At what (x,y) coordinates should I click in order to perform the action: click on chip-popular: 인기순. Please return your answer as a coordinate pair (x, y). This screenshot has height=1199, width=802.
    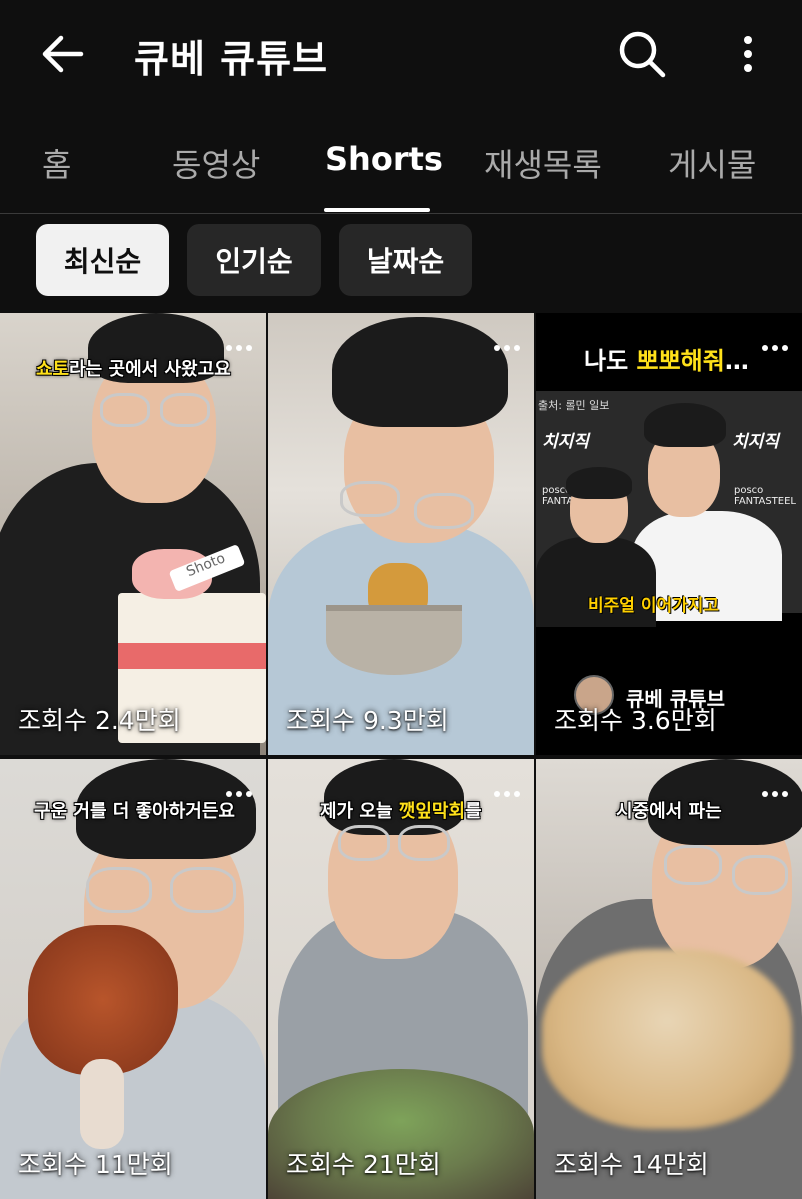
    Looking at the image, I should click on (254, 260).